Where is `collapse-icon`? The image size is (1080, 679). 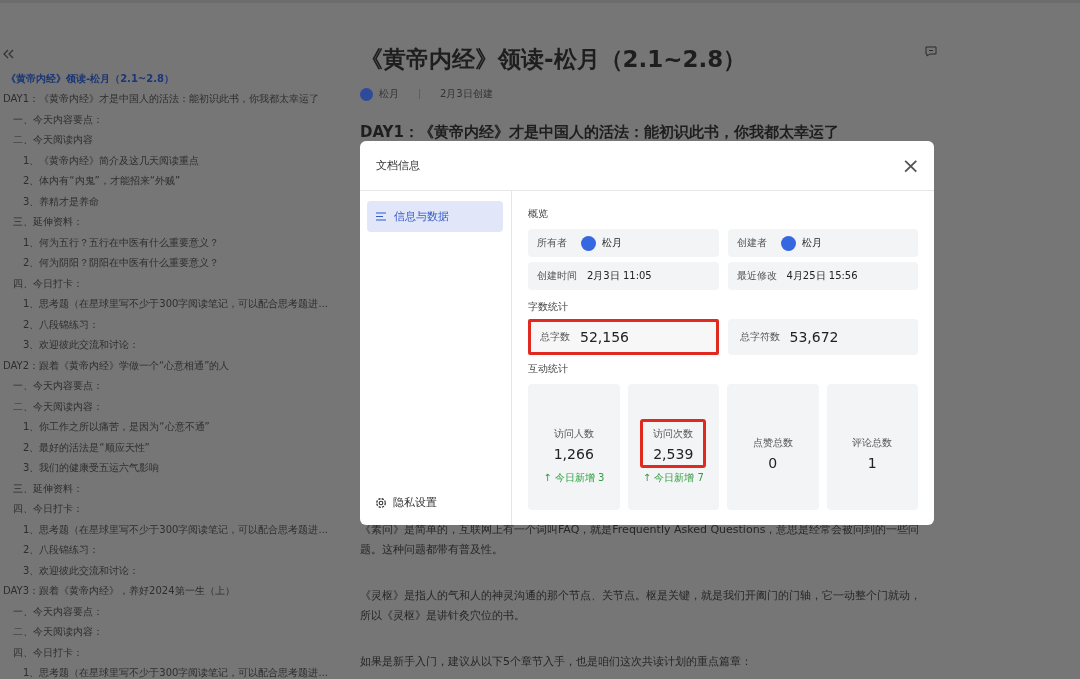
collapse-icon is located at coordinates (9, 54).